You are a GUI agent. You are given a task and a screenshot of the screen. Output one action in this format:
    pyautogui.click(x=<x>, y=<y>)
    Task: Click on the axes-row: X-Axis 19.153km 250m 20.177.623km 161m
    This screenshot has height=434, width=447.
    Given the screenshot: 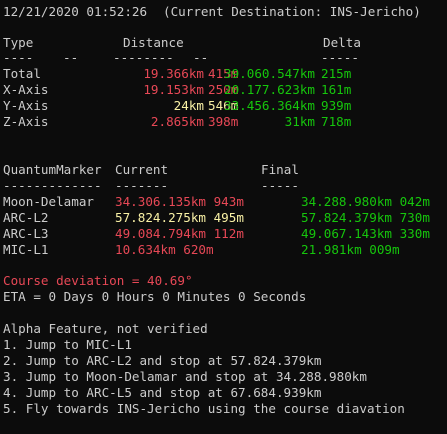 What is the action you would take?
    pyautogui.click(x=177, y=89)
    